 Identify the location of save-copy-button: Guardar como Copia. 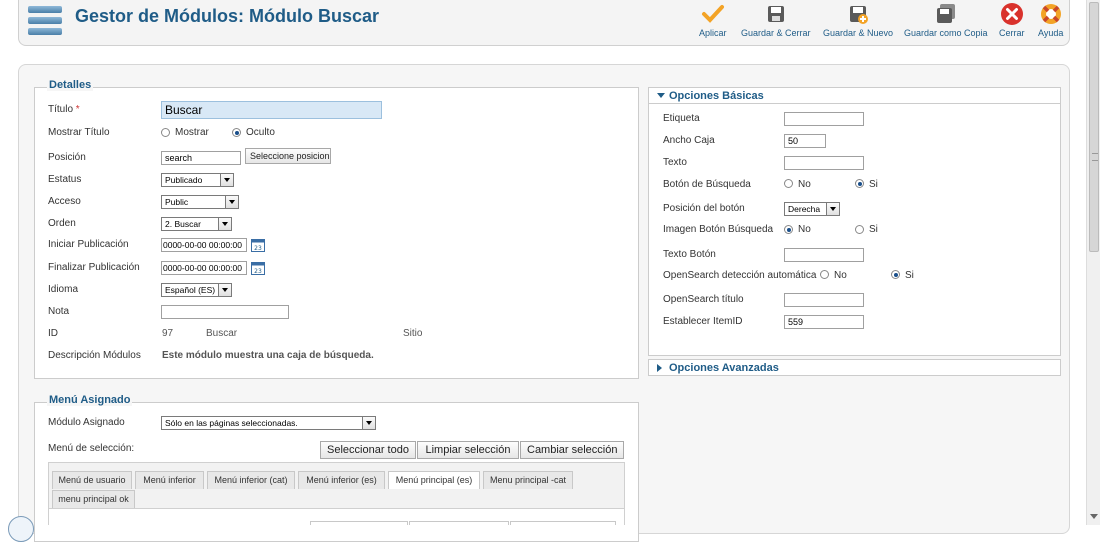
(946, 20).